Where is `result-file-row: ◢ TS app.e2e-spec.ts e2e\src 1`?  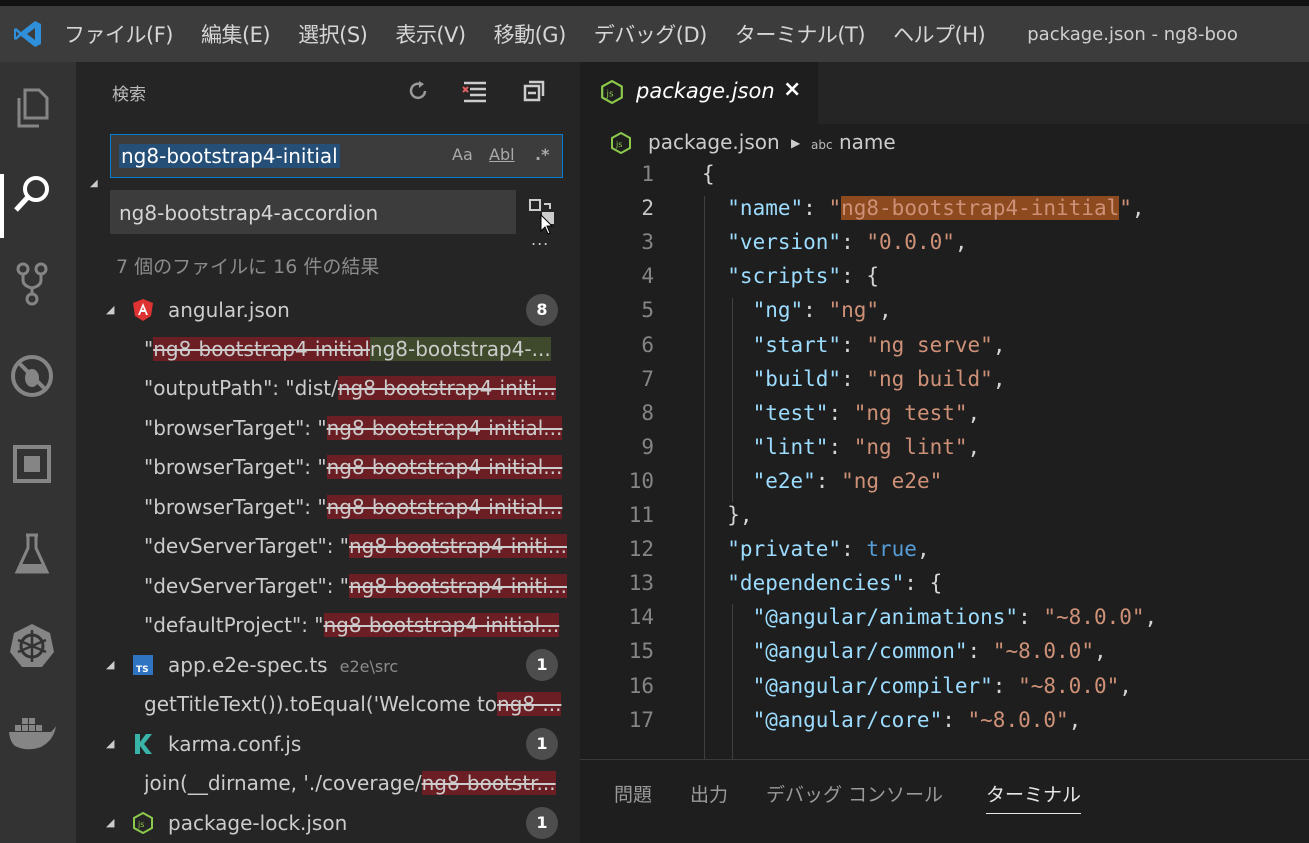
result-file-row: ◢ TS app.e2e-spec.ts e2e\src 1 is located at coordinates (328, 664).